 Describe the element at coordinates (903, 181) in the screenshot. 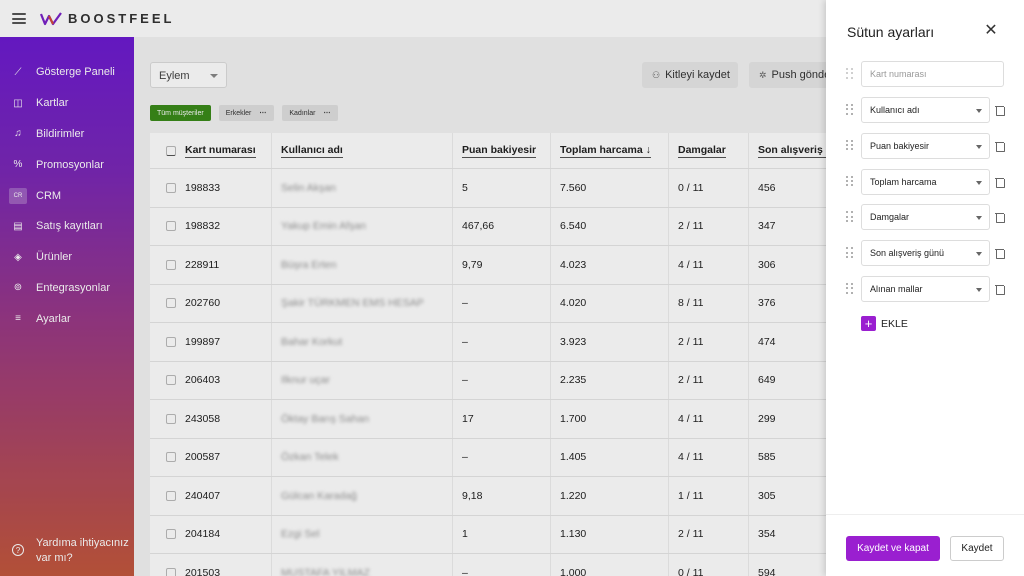

I see `column-select-value: Toplam harcama` at that location.